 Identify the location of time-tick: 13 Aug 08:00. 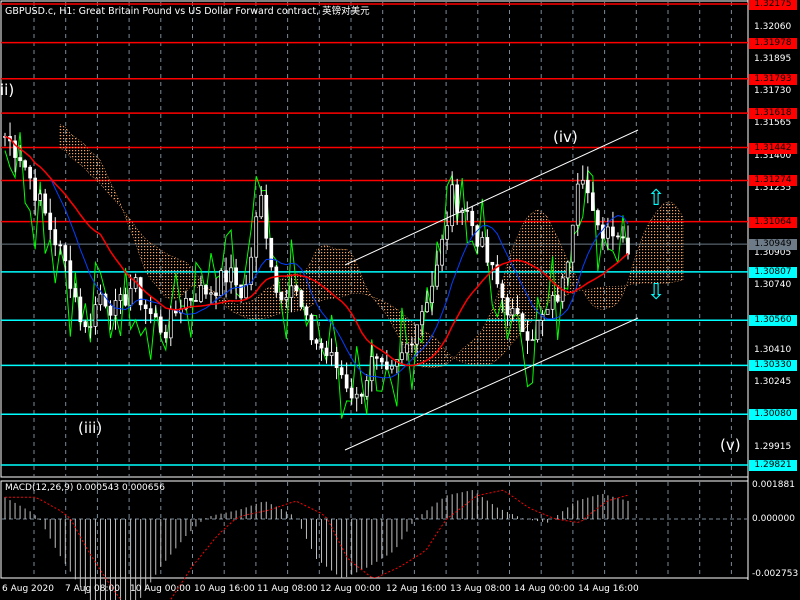
(480, 589).